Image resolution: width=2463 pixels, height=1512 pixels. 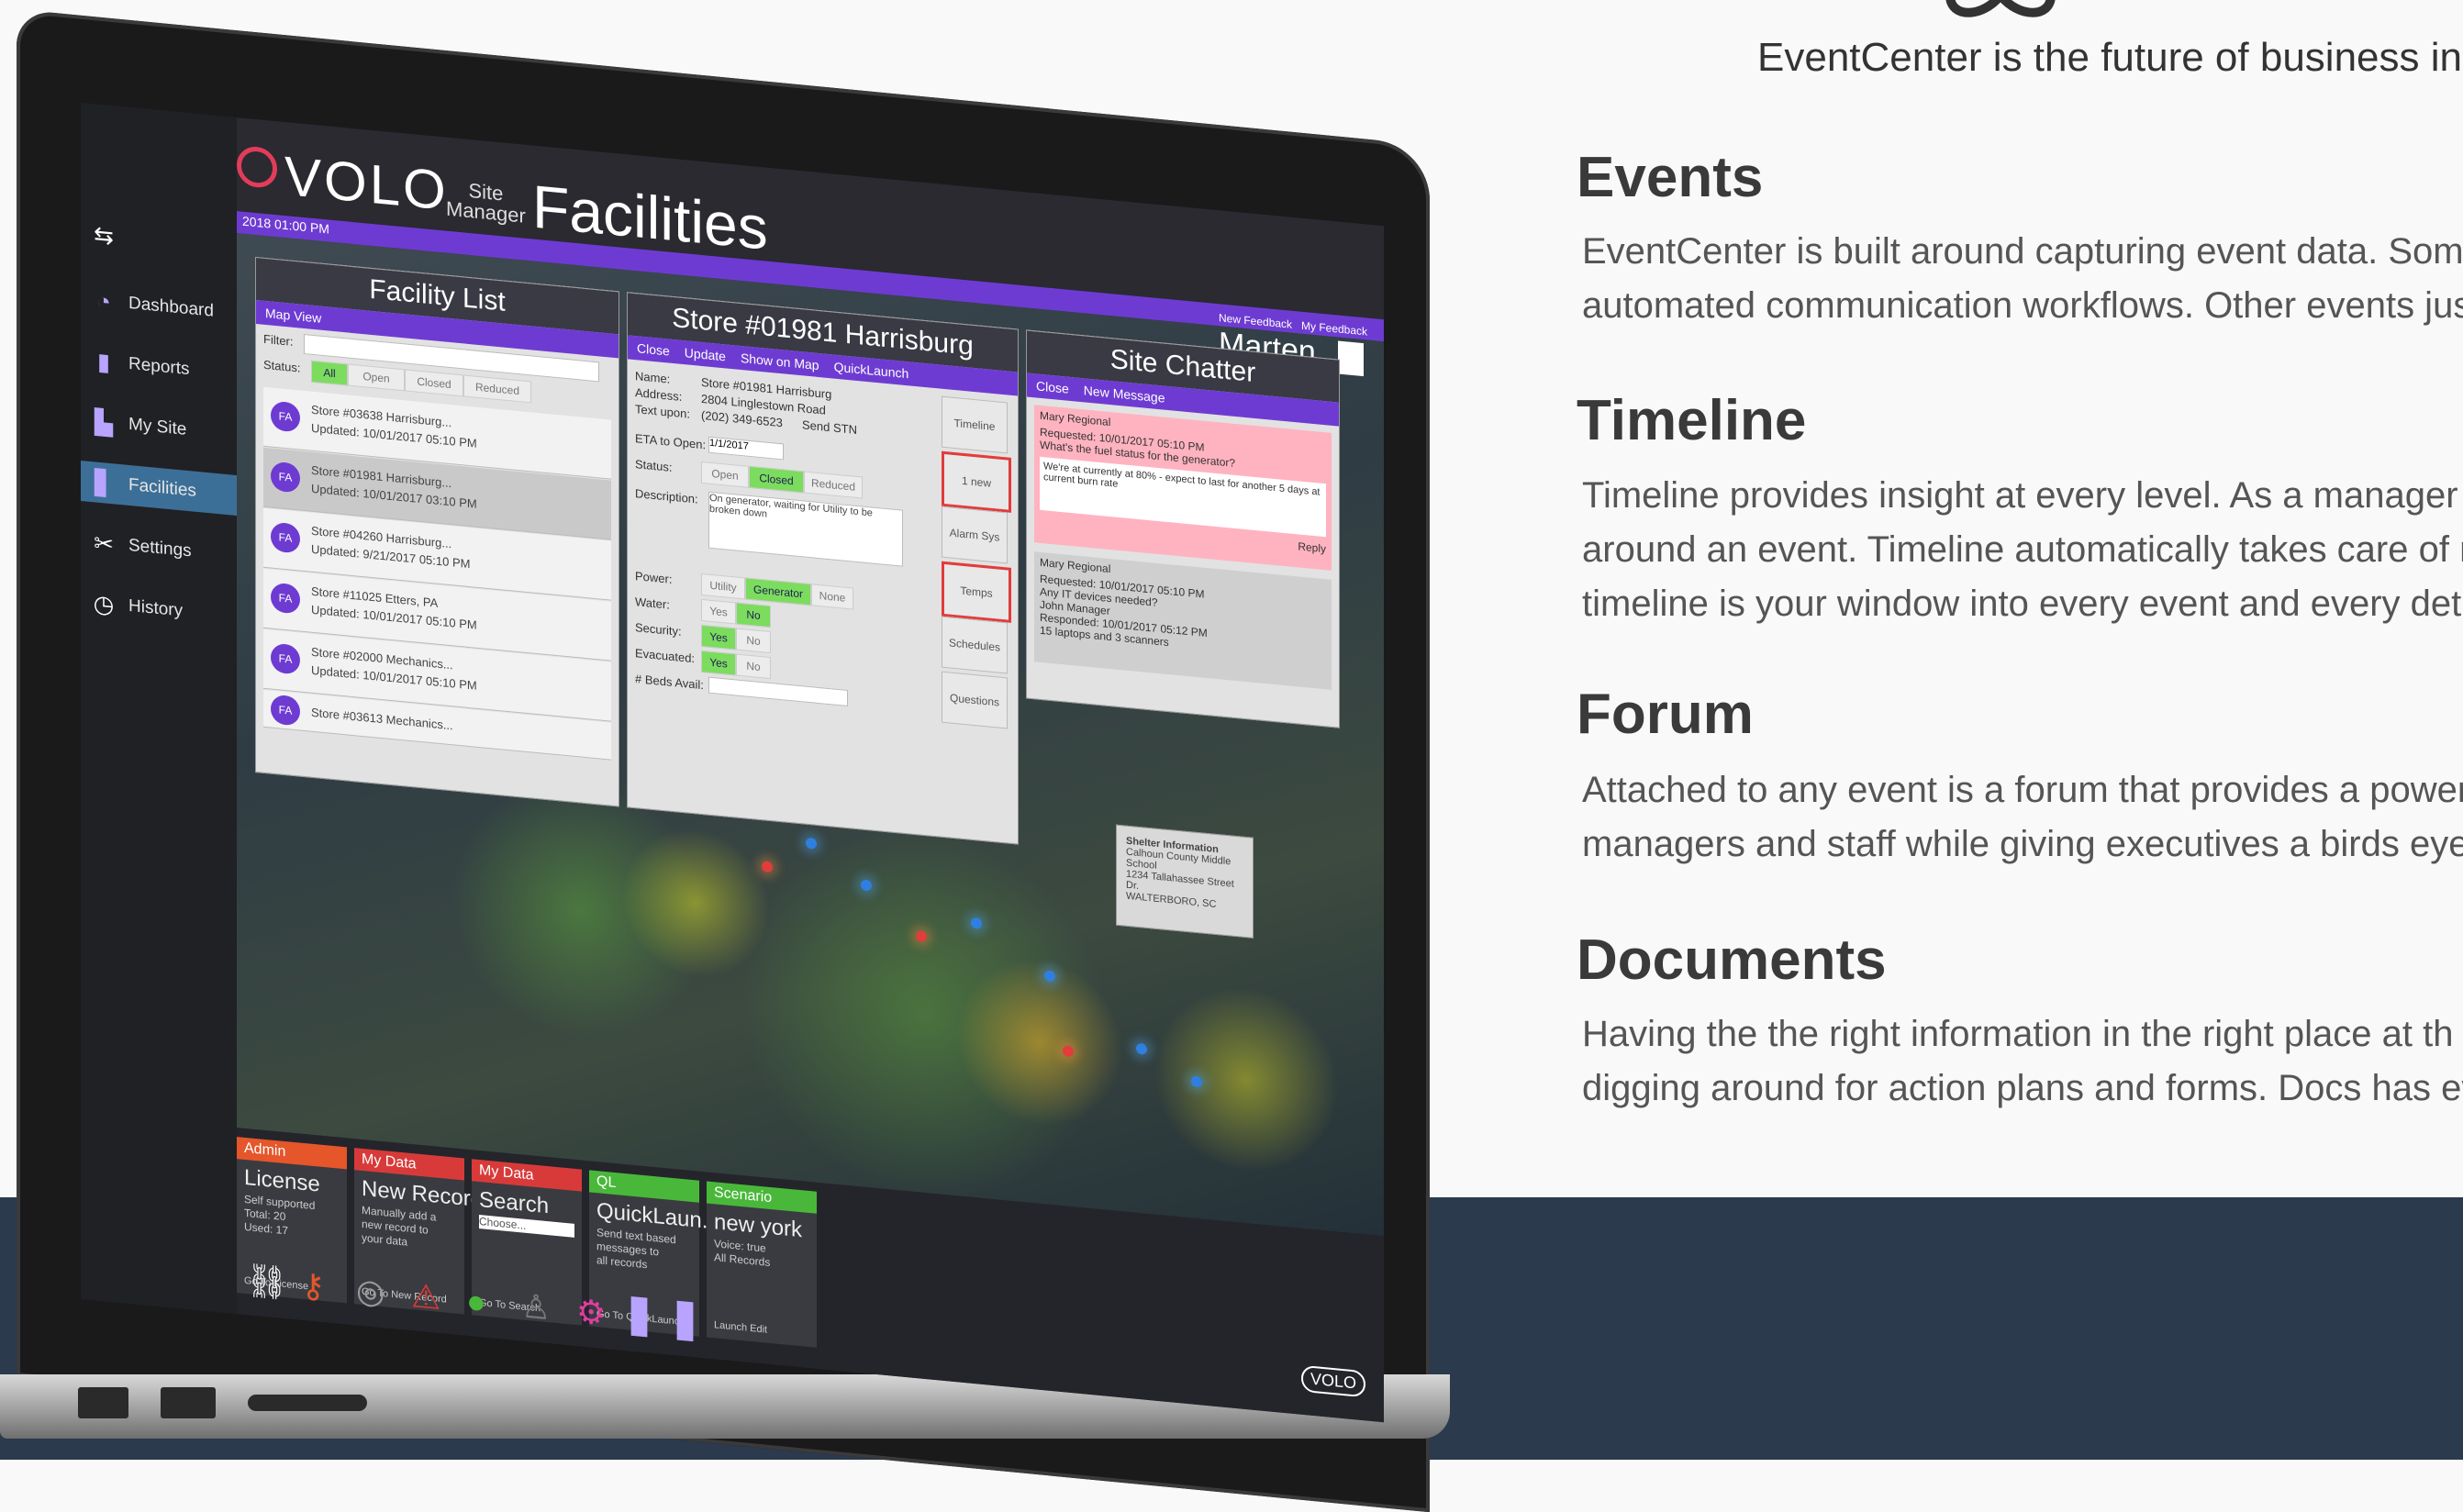 What do you see at coordinates (313, 1286) in the screenshot?
I see `key-icon: ⚷` at bounding box center [313, 1286].